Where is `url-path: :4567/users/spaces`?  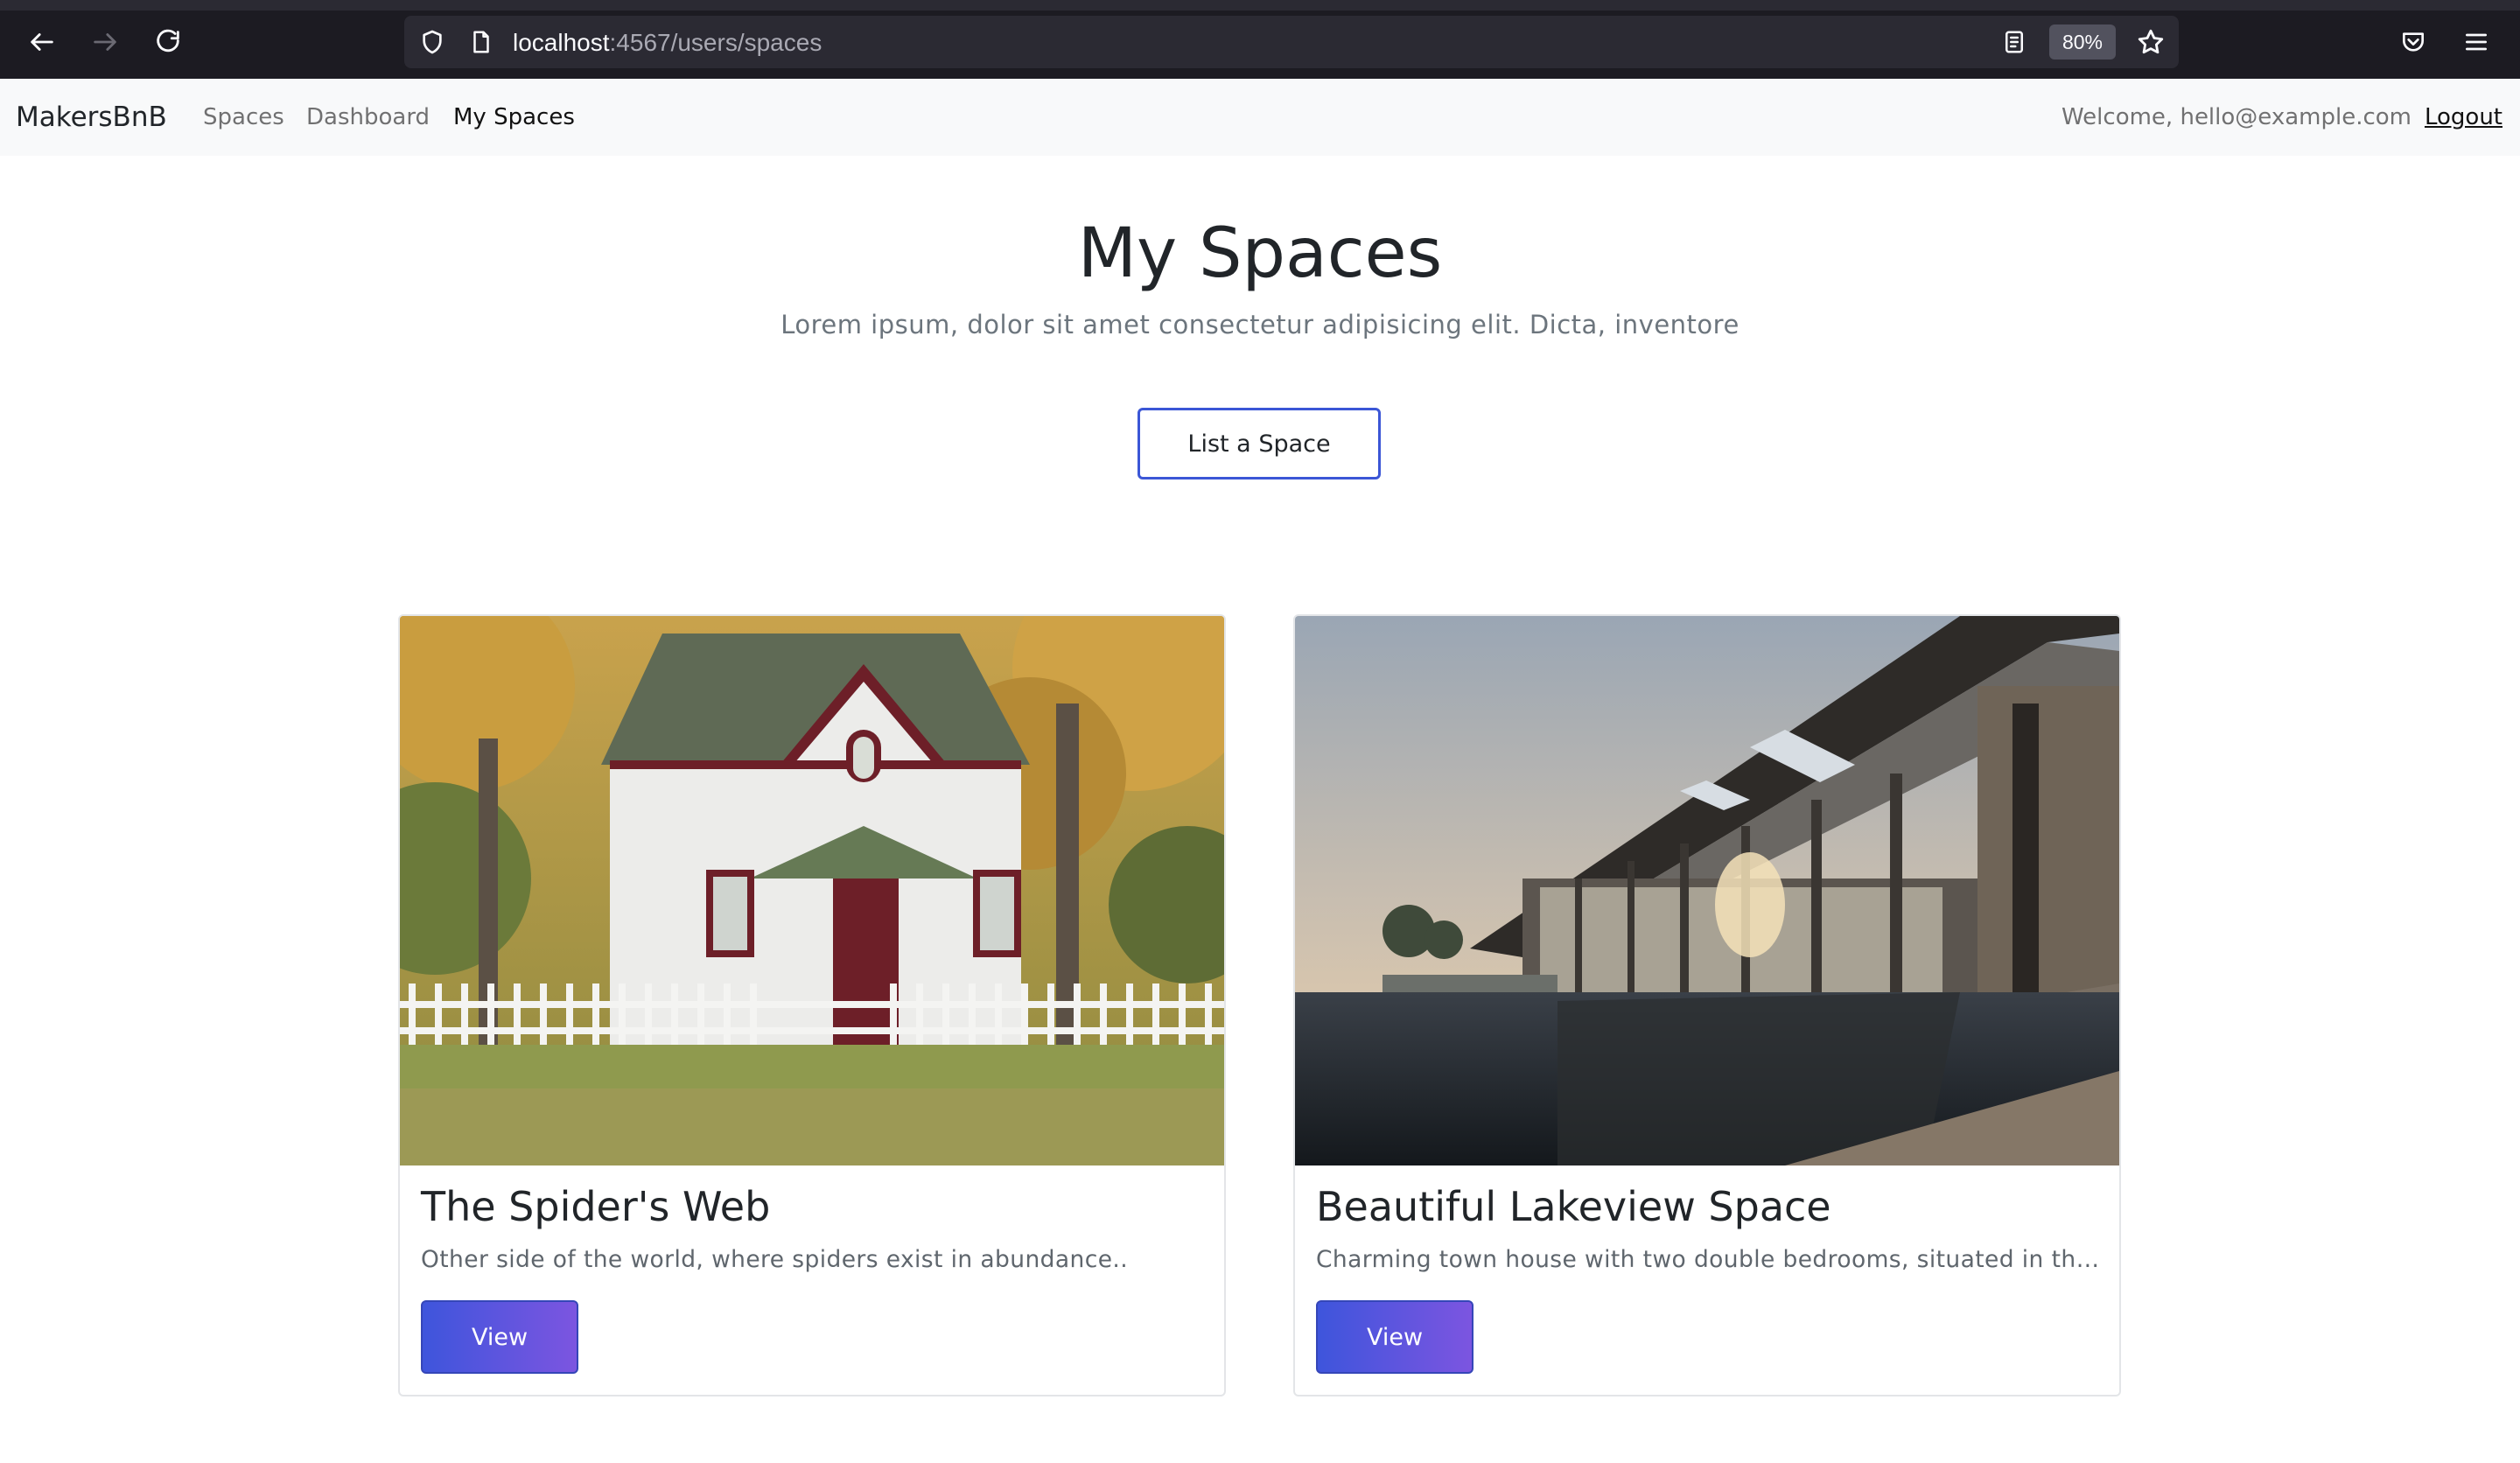 url-path: :4567/users/spaces is located at coordinates (715, 42).